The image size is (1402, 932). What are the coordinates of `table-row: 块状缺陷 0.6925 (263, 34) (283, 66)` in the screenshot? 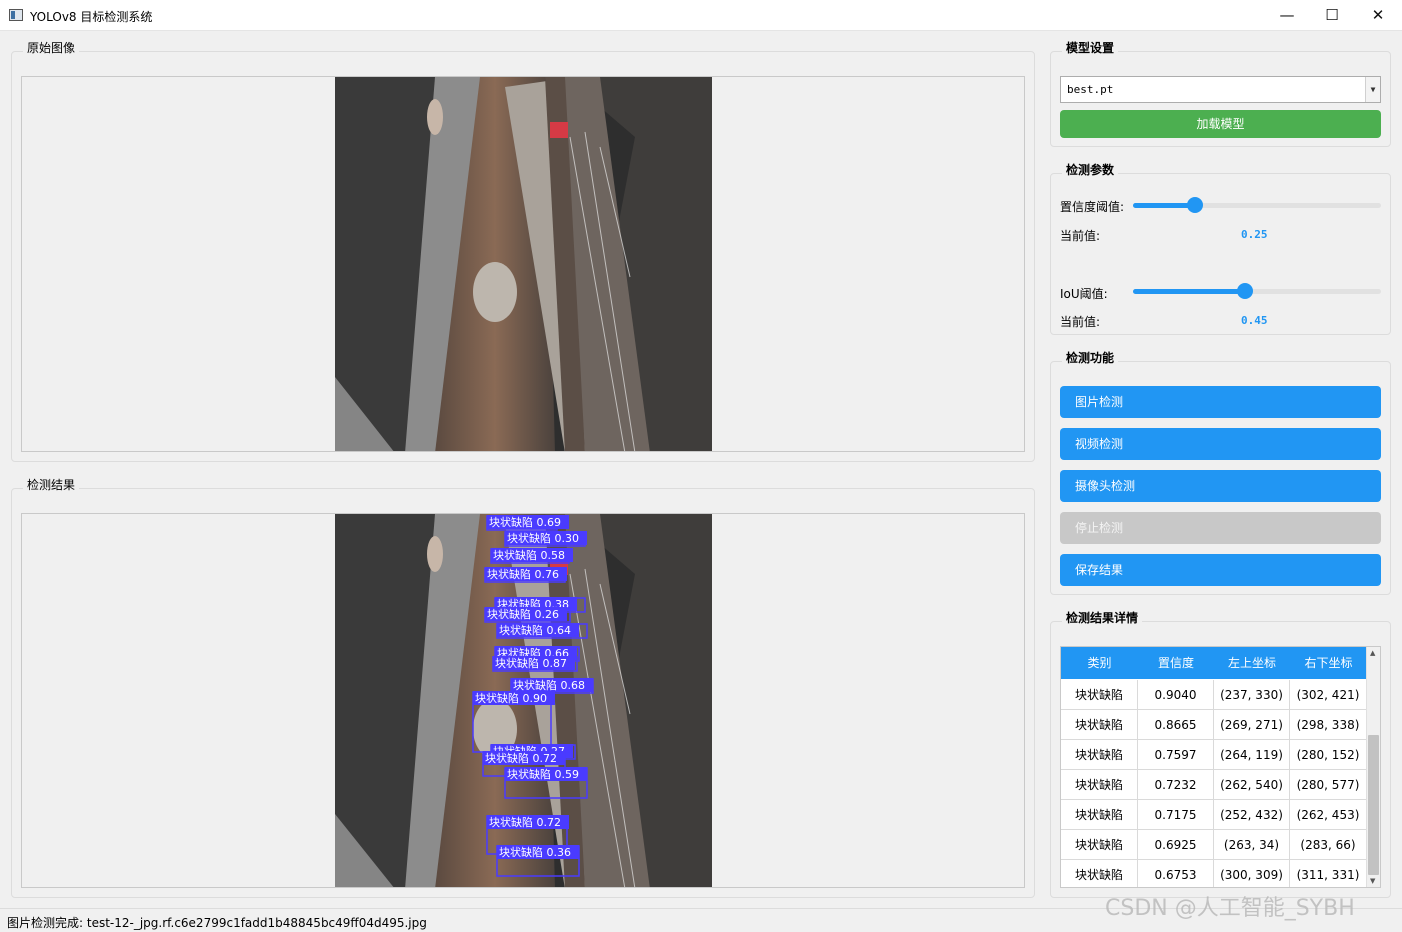 It's located at (1214, 845).